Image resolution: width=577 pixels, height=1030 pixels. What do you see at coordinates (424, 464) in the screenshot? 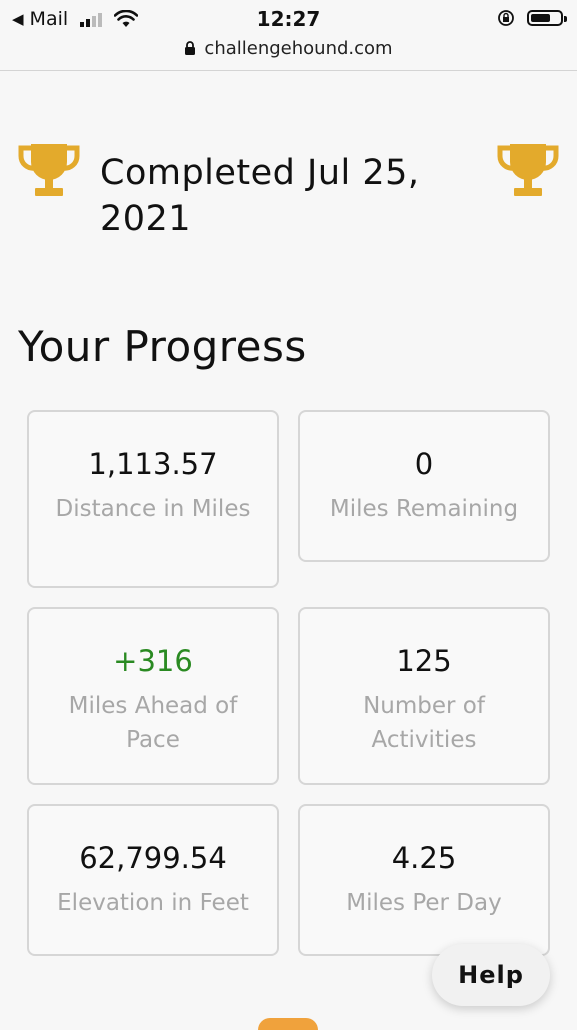
I see `stat-value: 0` at bounding box center [424, 464].